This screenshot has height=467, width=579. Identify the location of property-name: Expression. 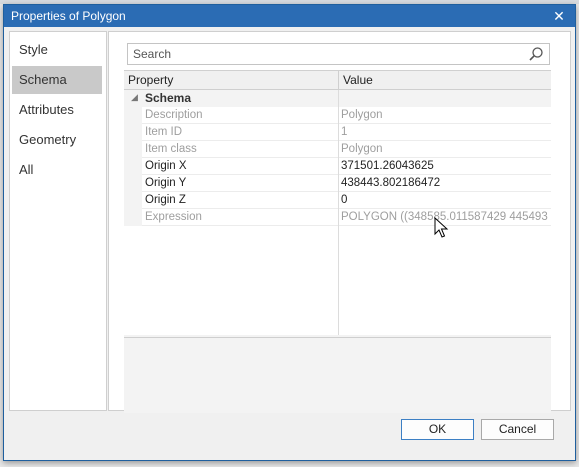
(173, 217).